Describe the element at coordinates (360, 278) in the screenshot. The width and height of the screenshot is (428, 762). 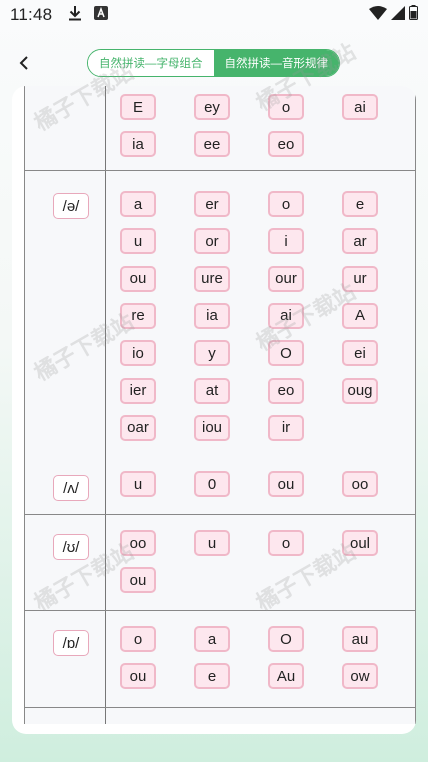
I see `letter-tag: ur` at that location.